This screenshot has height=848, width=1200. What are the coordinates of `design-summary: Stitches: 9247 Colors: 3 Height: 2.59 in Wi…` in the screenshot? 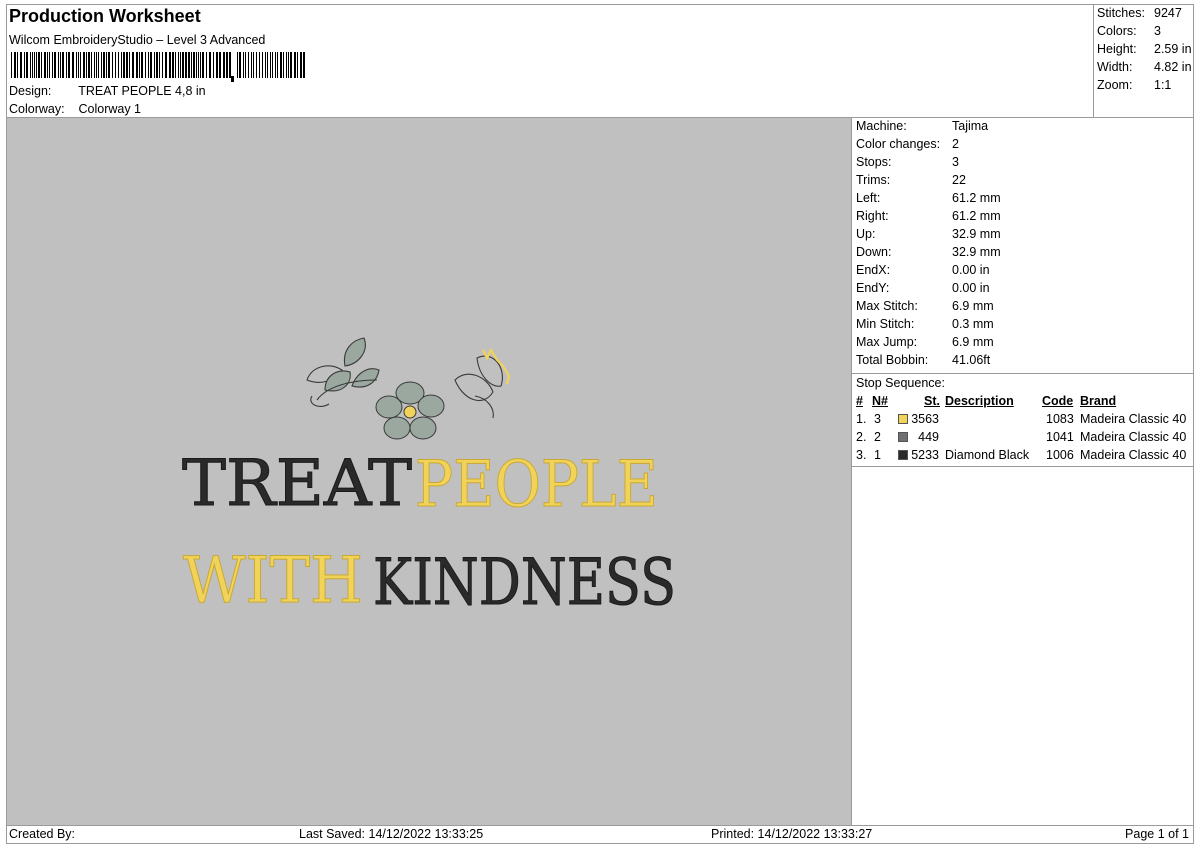 It's located at (1143, 61).